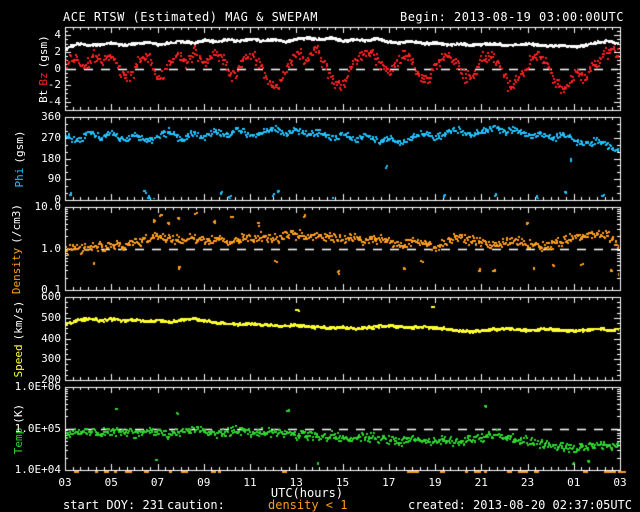 The image size is (640, 512). I want to click on hour-tick-label: 21, so click(481, 482).